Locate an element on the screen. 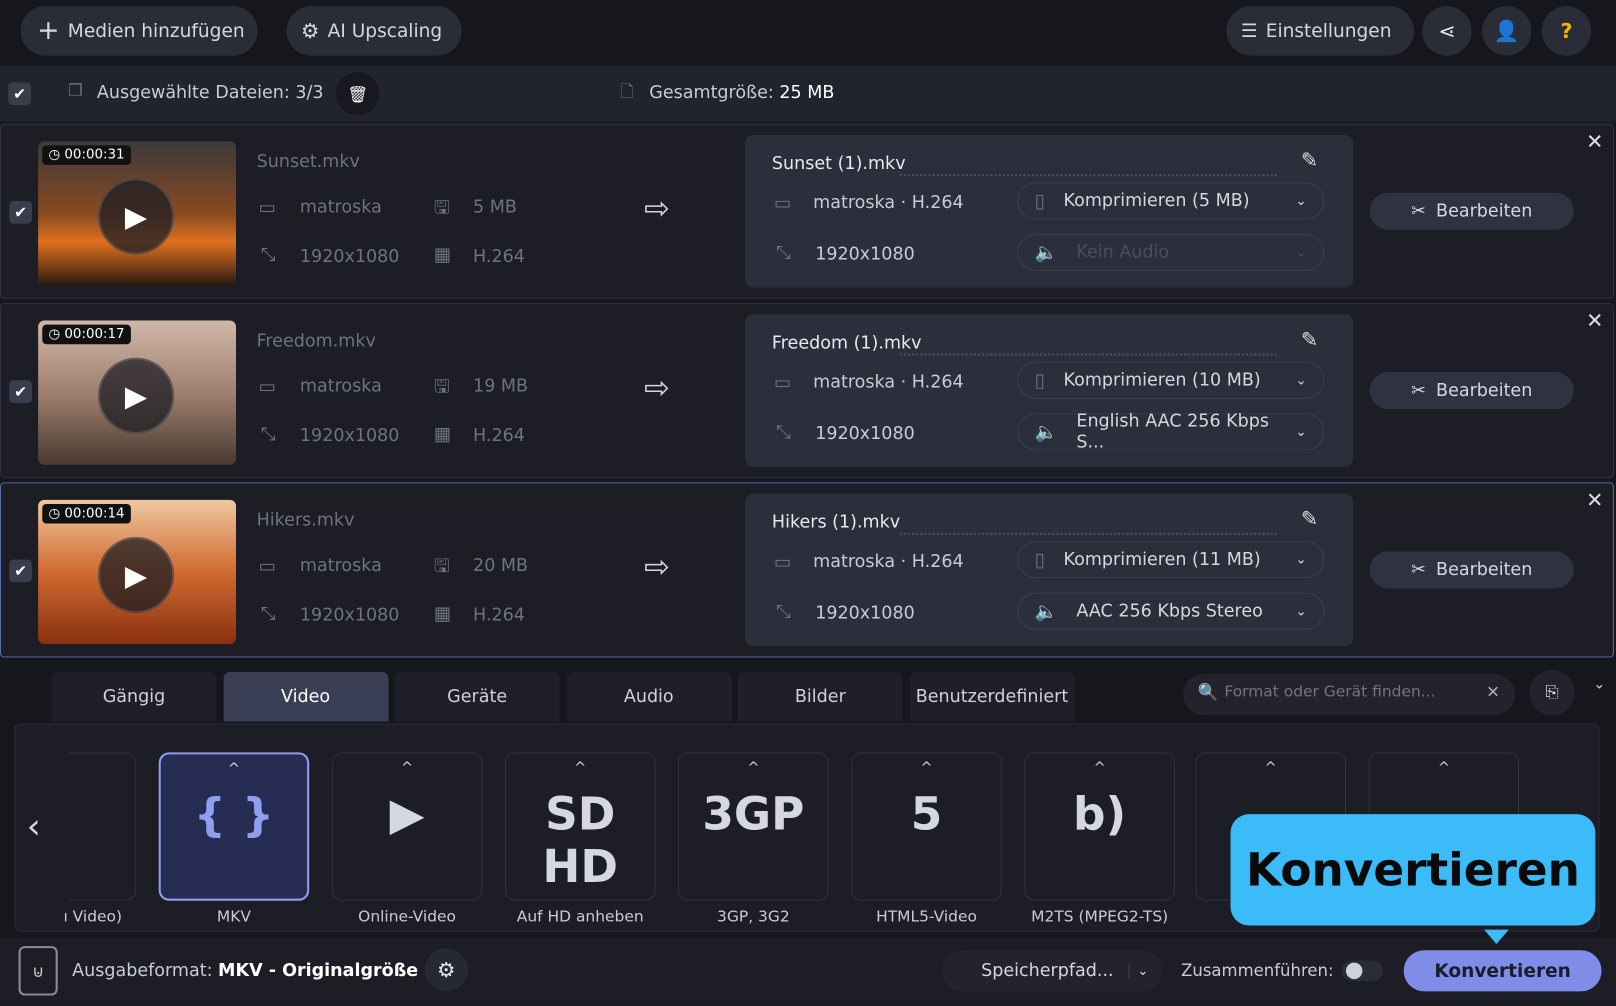 Image resolution: width=1616 pixels, height=1006 pixels. convert-button: Konvertieren is located at coordinates (1502, 971).